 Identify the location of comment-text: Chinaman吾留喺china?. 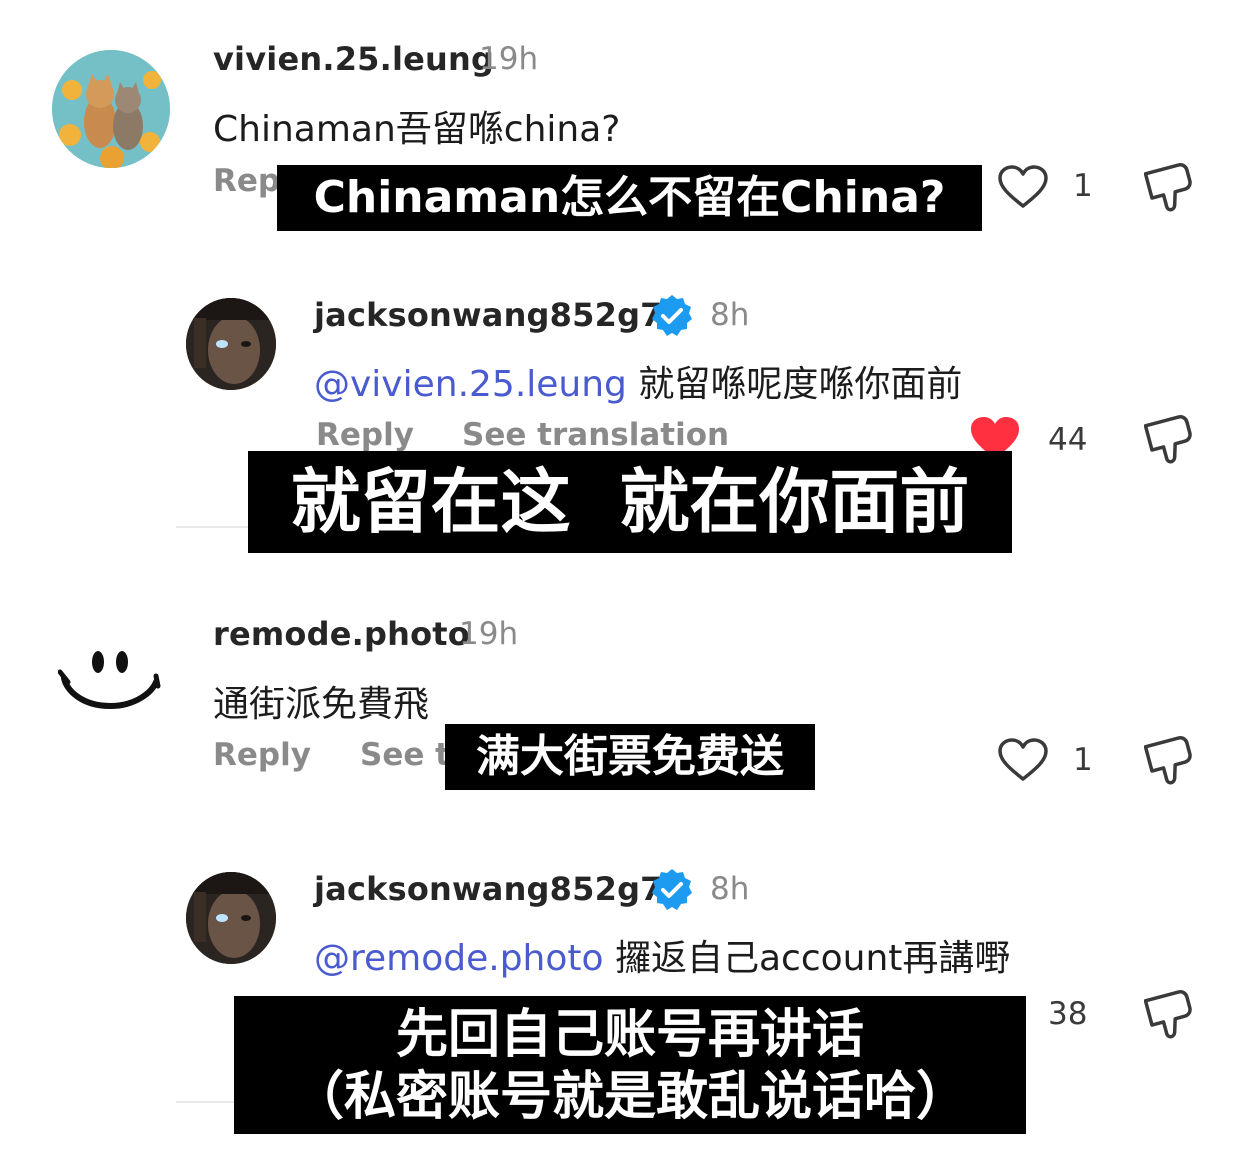
(417, 129).